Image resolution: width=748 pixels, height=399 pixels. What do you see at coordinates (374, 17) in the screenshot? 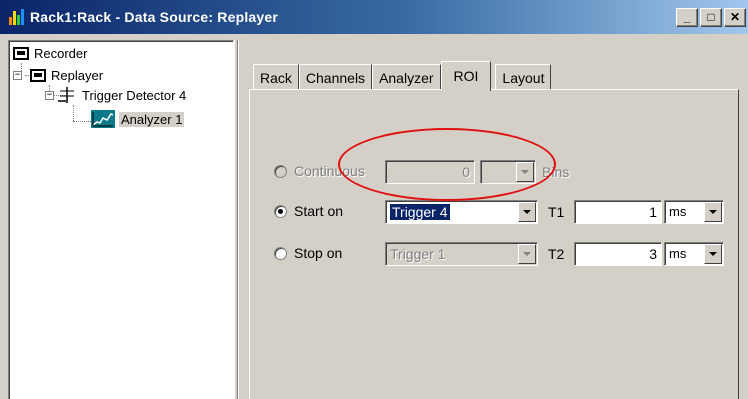
I see `title-bar: Rack1:Rack - Data Source: Replayer _ □ ✕` at bounding box center [374, 17].